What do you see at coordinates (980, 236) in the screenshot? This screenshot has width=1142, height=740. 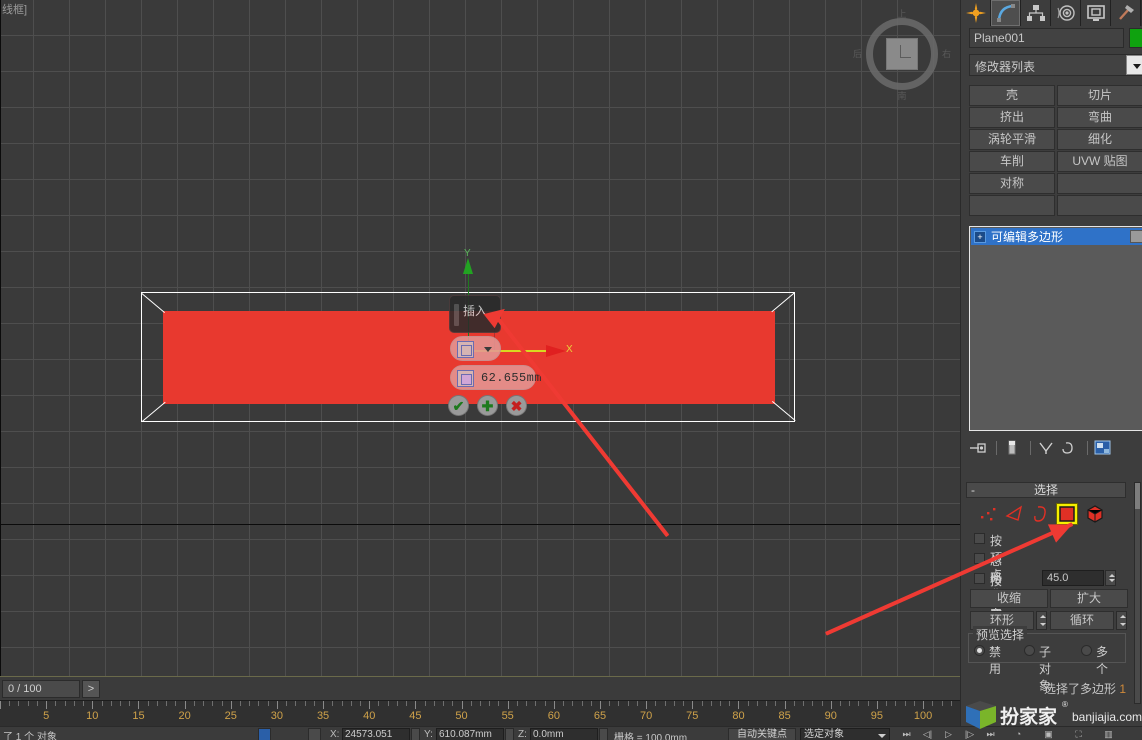 I see `expand-icon: +` at bounding box center [980, 236].